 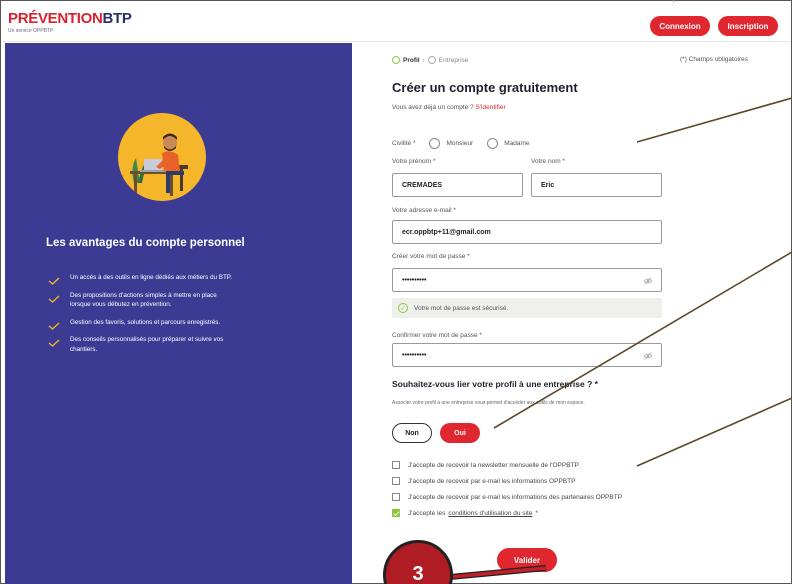 What do you see at coordinates (517, 143) in the screenshot?
I see `madame-label: Madame` at bounding box center [517, 143].